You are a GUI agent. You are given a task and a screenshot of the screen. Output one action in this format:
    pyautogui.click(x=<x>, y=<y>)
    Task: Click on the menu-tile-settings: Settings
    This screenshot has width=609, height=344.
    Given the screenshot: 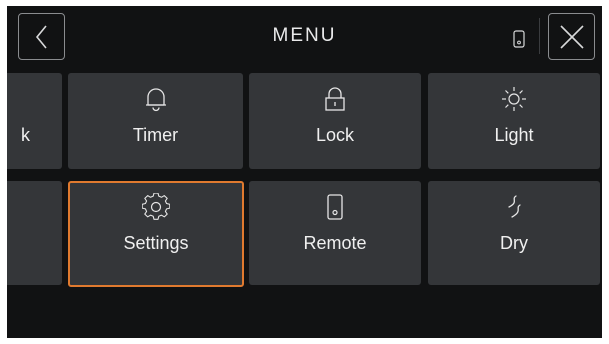 What is the action you would take?
    pyautogui.click(x=156, y=234)
    